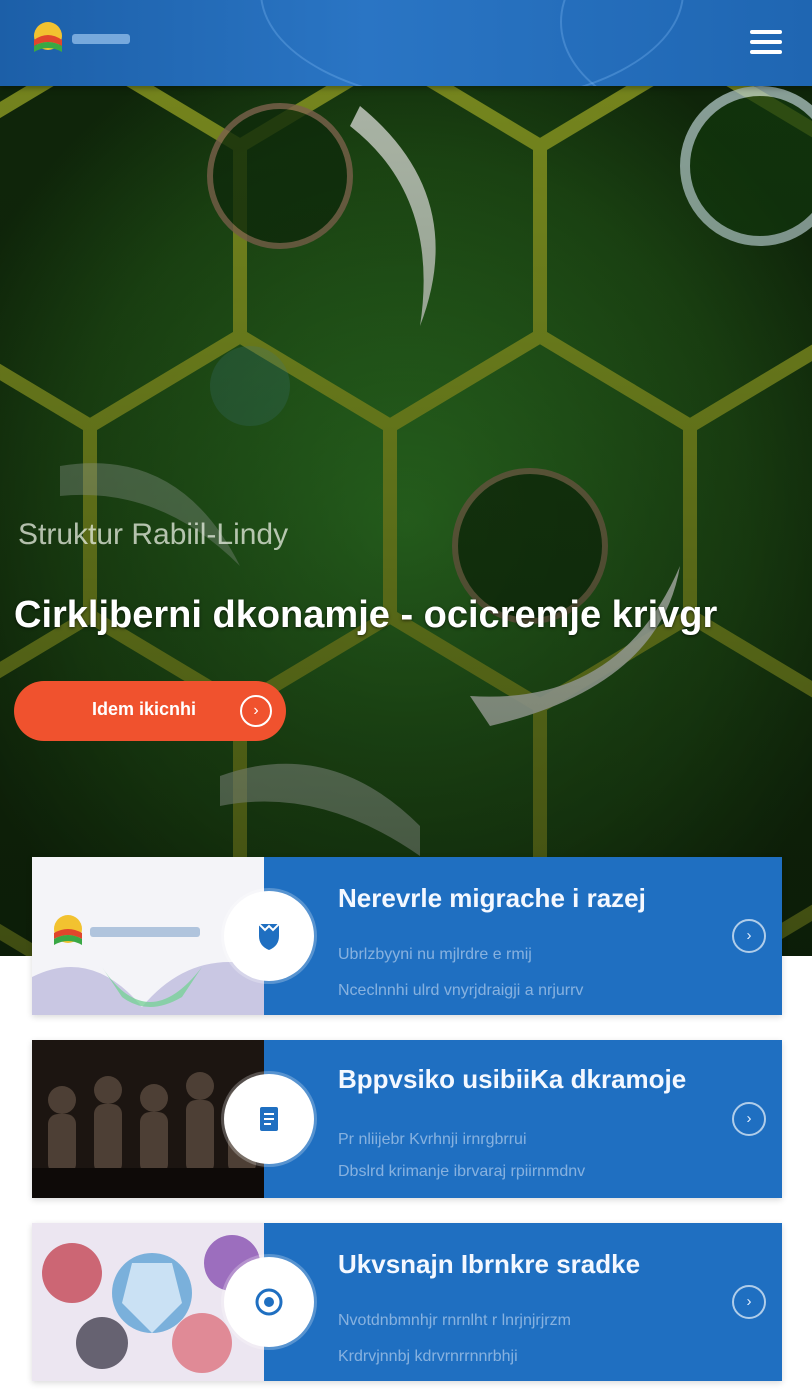 Image resolution: width=812 pixels, height=1400 pixels. Describe the element at coordinates (492, 898) in the screenshot. I see `card-title: Nerevrle migrache i razej` at that location.